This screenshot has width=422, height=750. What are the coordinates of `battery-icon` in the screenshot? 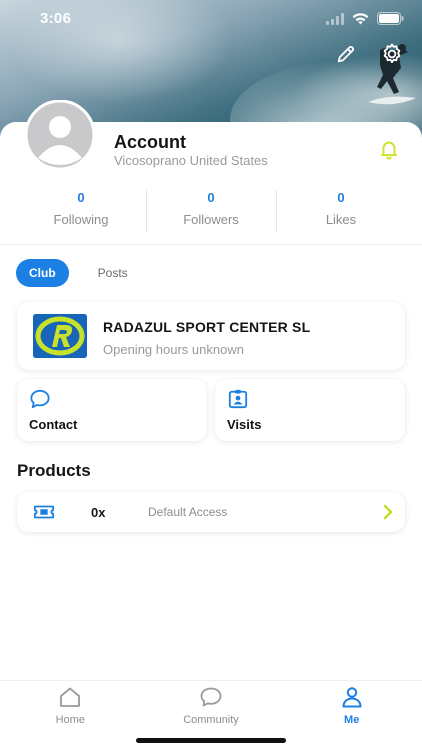 It's located at (390, 18).